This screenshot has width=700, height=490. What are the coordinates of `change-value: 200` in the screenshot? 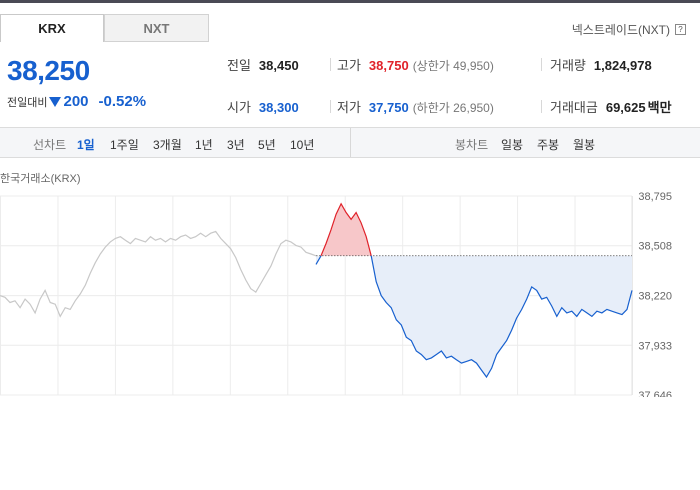 It's located at (76, 101).